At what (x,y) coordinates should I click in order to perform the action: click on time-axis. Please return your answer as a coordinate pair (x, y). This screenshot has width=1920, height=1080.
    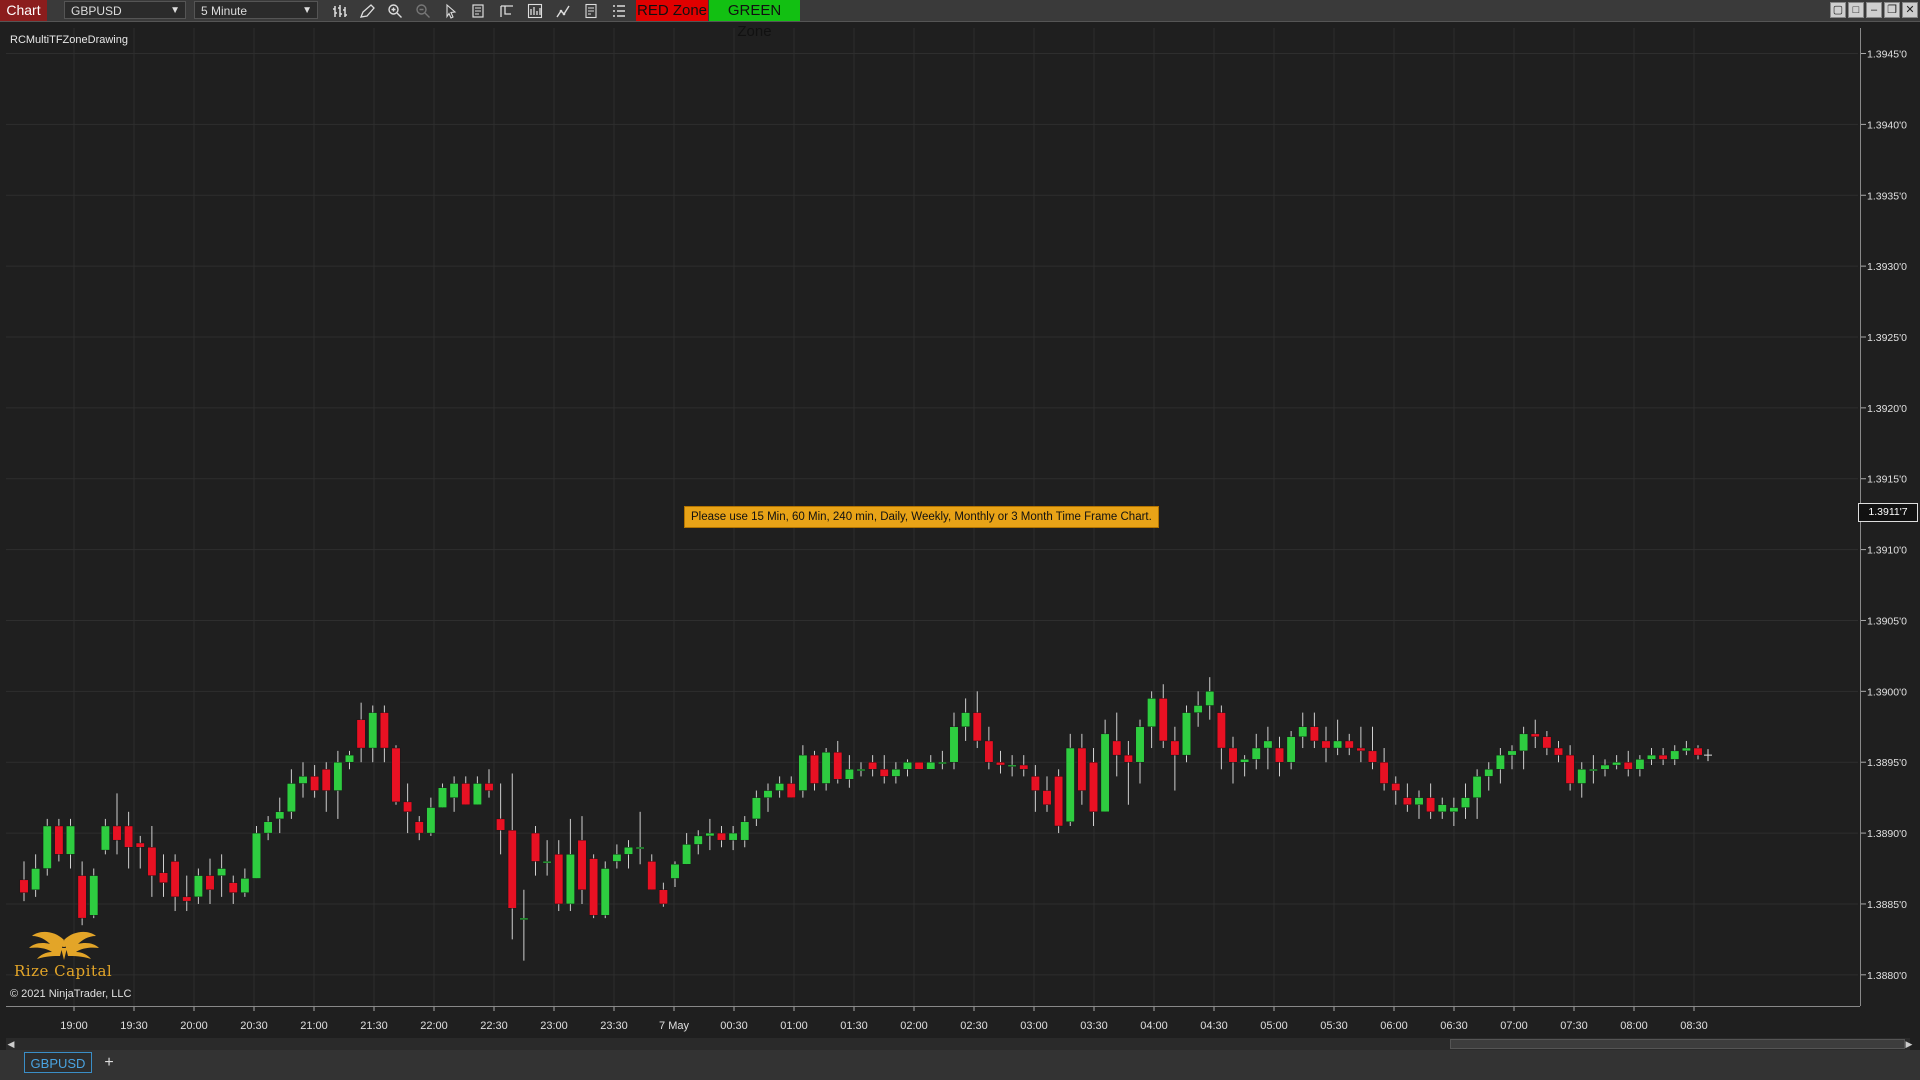
    Looking at the image, I should click on (933, 1022).